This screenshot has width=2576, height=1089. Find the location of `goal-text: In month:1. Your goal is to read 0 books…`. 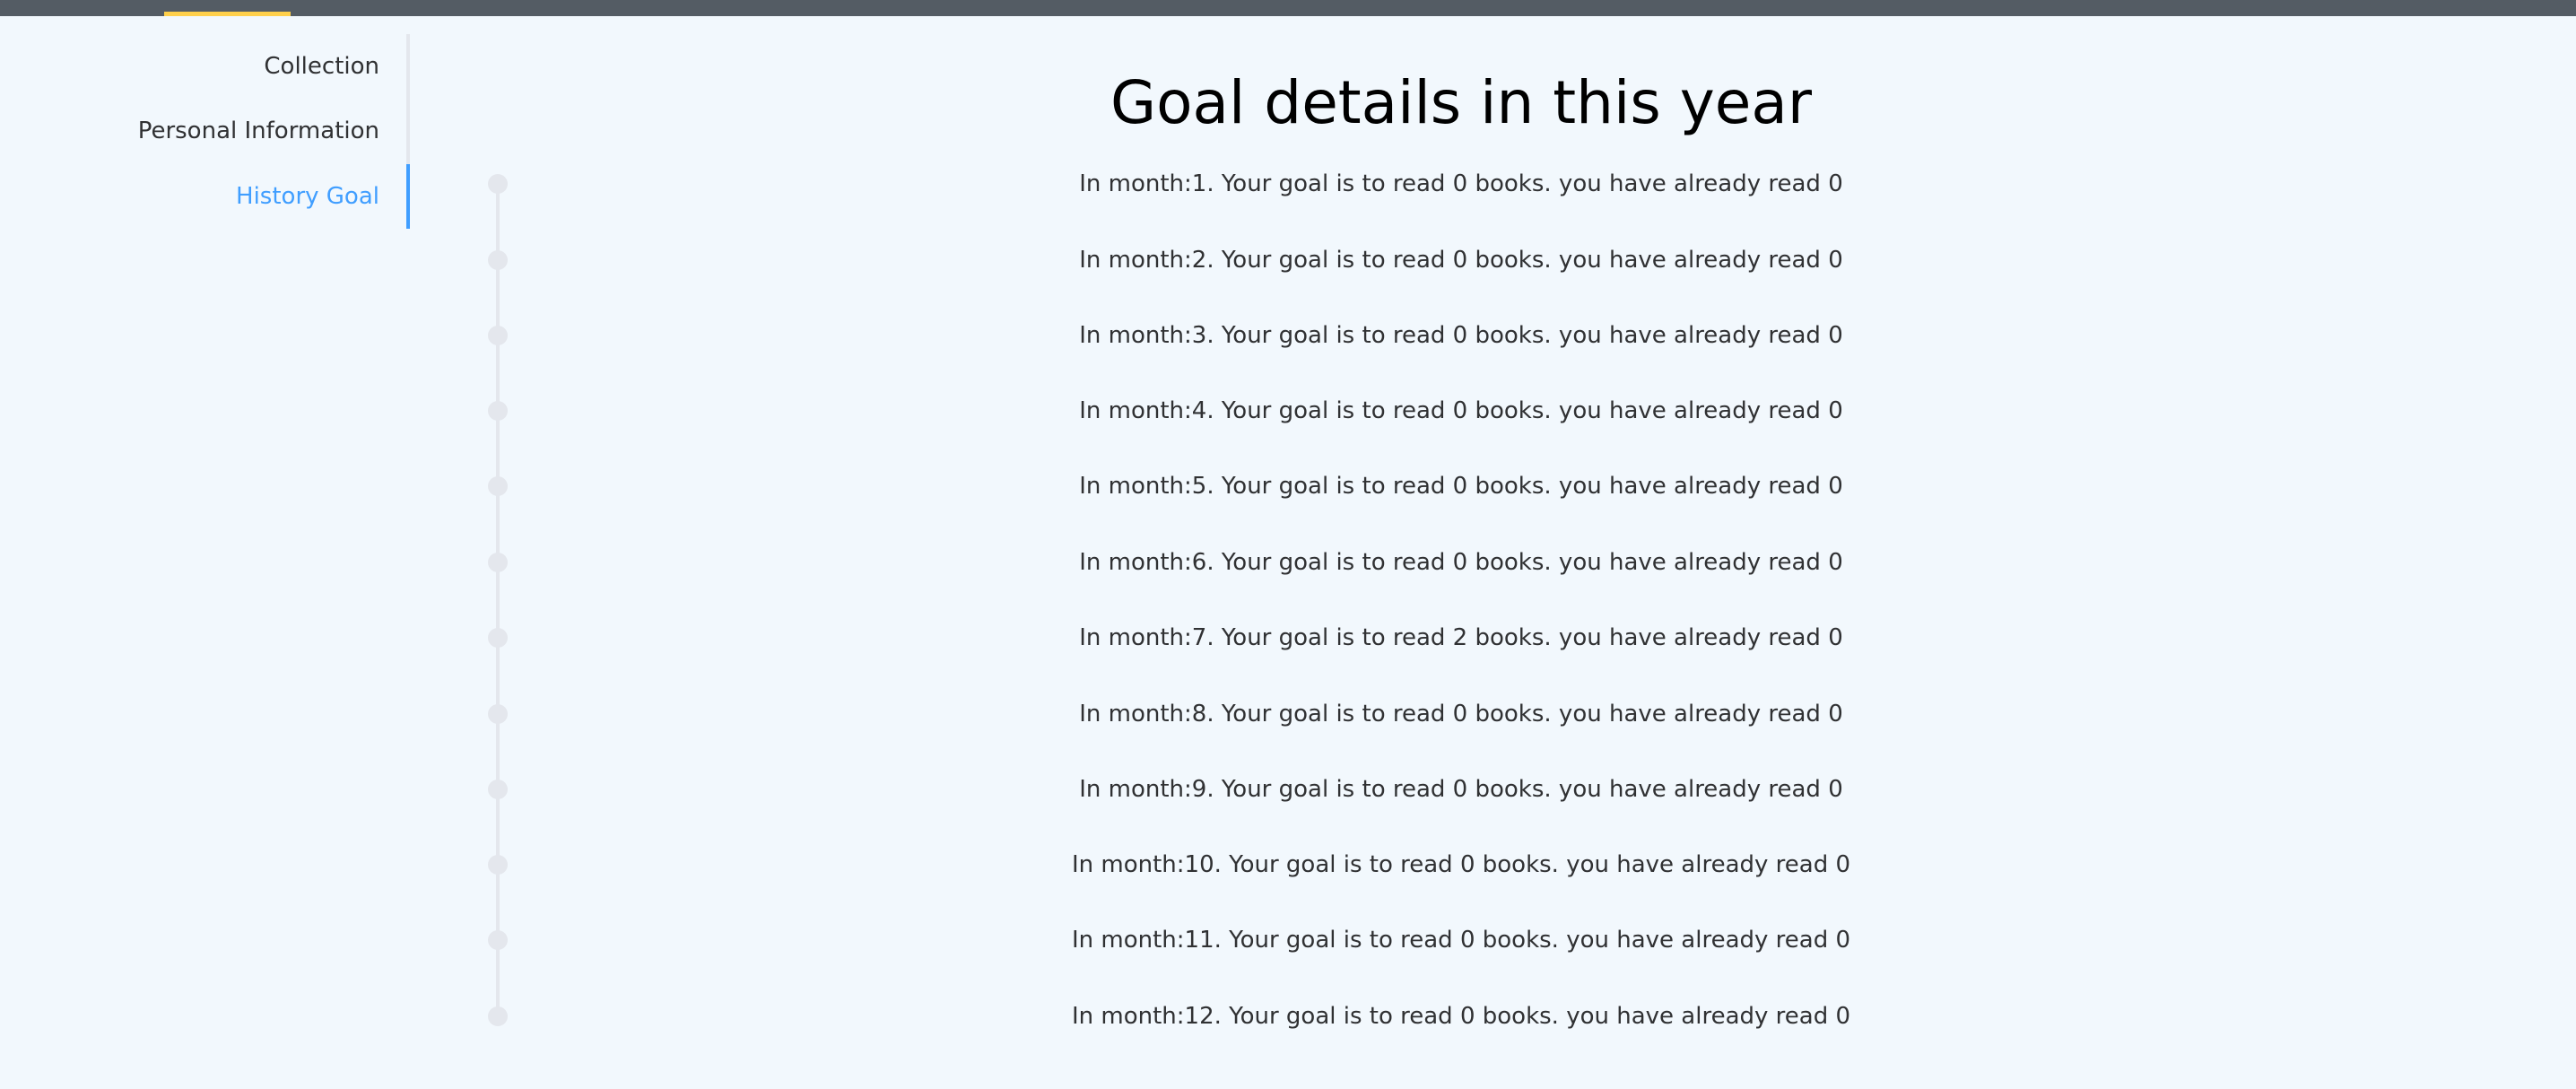

goal-text: In month:1. Your goal is to read 0 books… is located at coordinates (1461, 183).